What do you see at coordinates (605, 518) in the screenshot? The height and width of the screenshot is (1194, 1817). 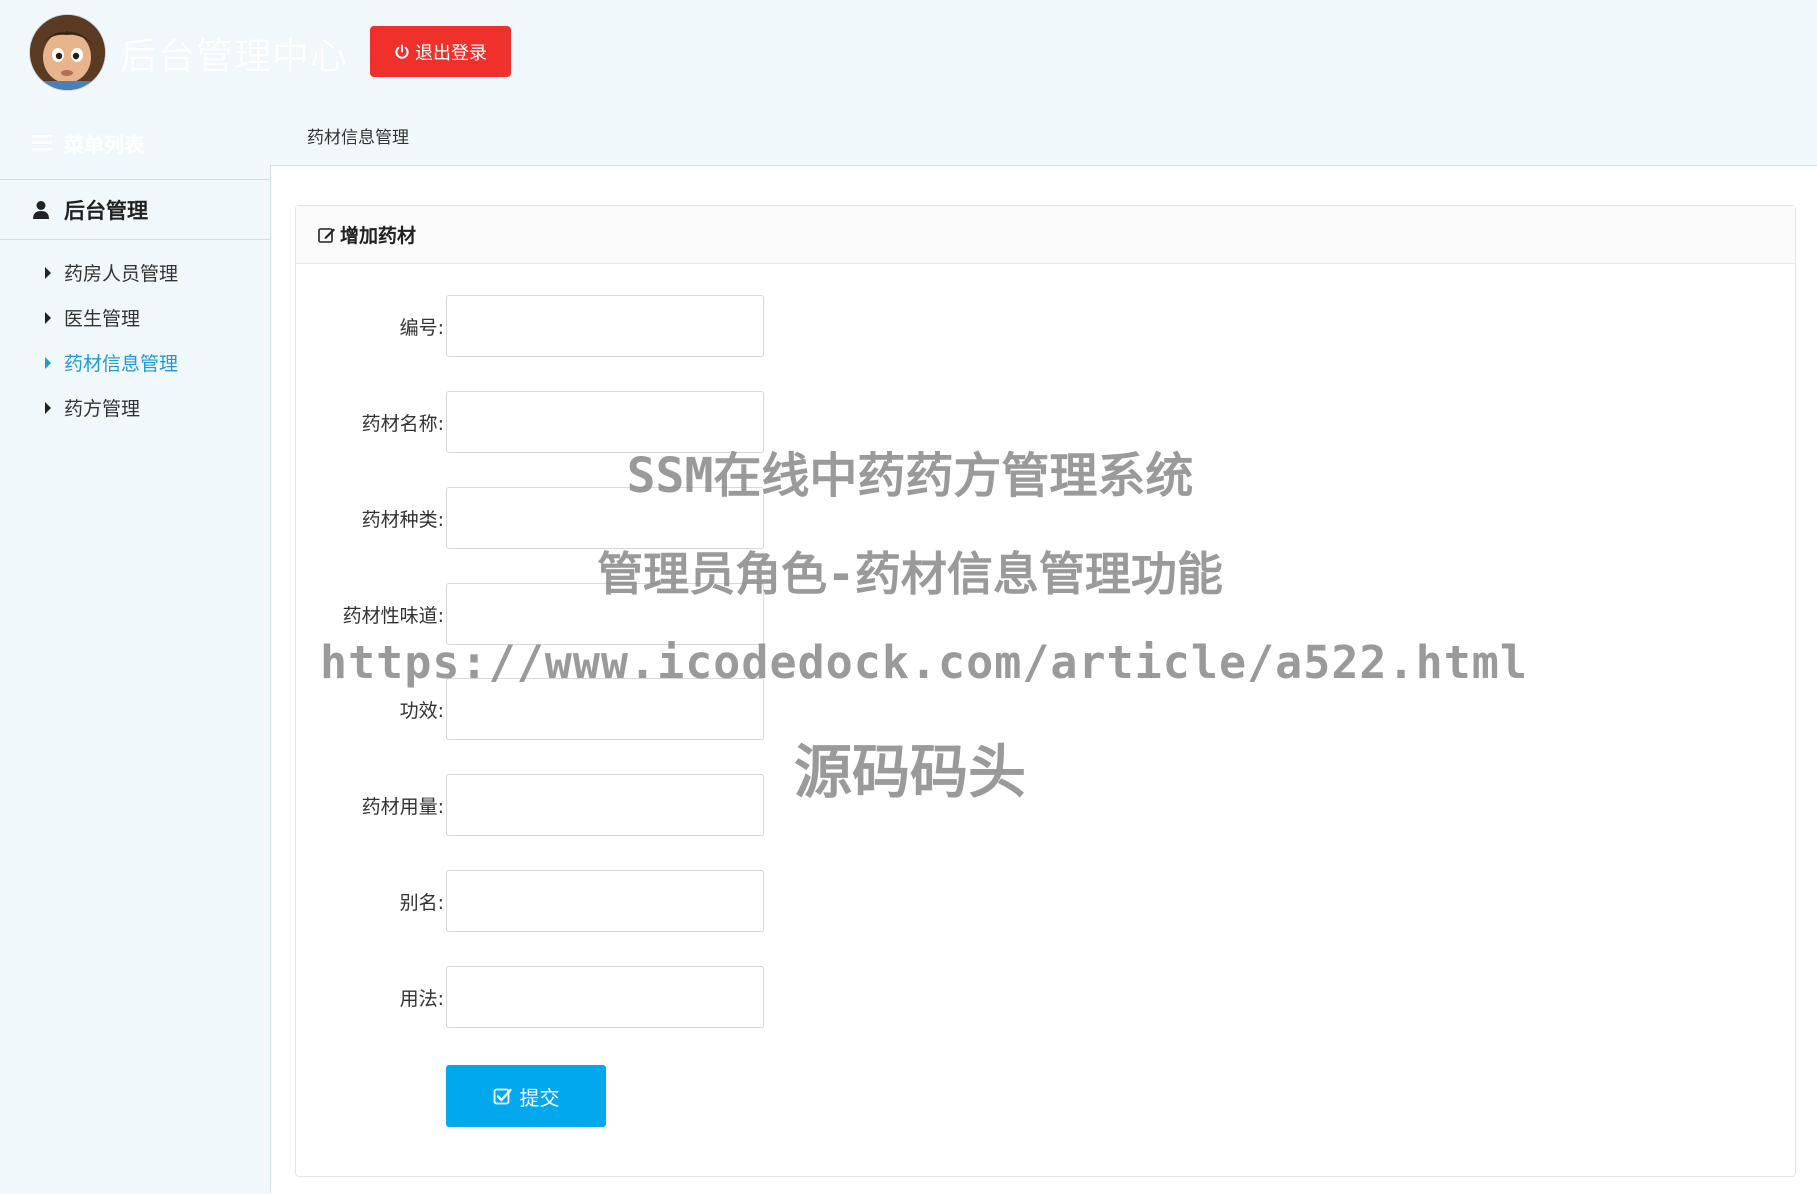 I see `herb-category-input` at bounding box center [605, 518].